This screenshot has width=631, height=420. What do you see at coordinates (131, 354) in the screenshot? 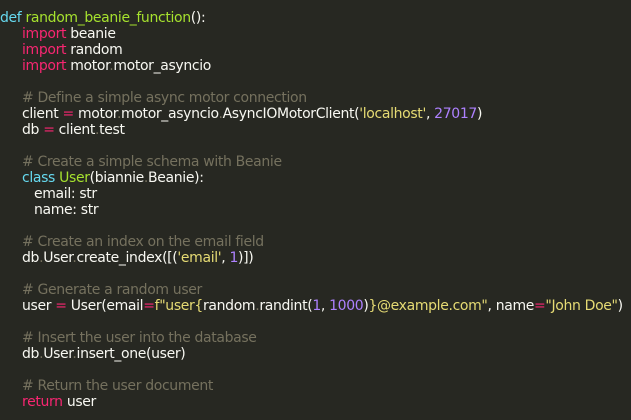
I see `code-token: insert_one(user)` at bounding box center [131, 354].